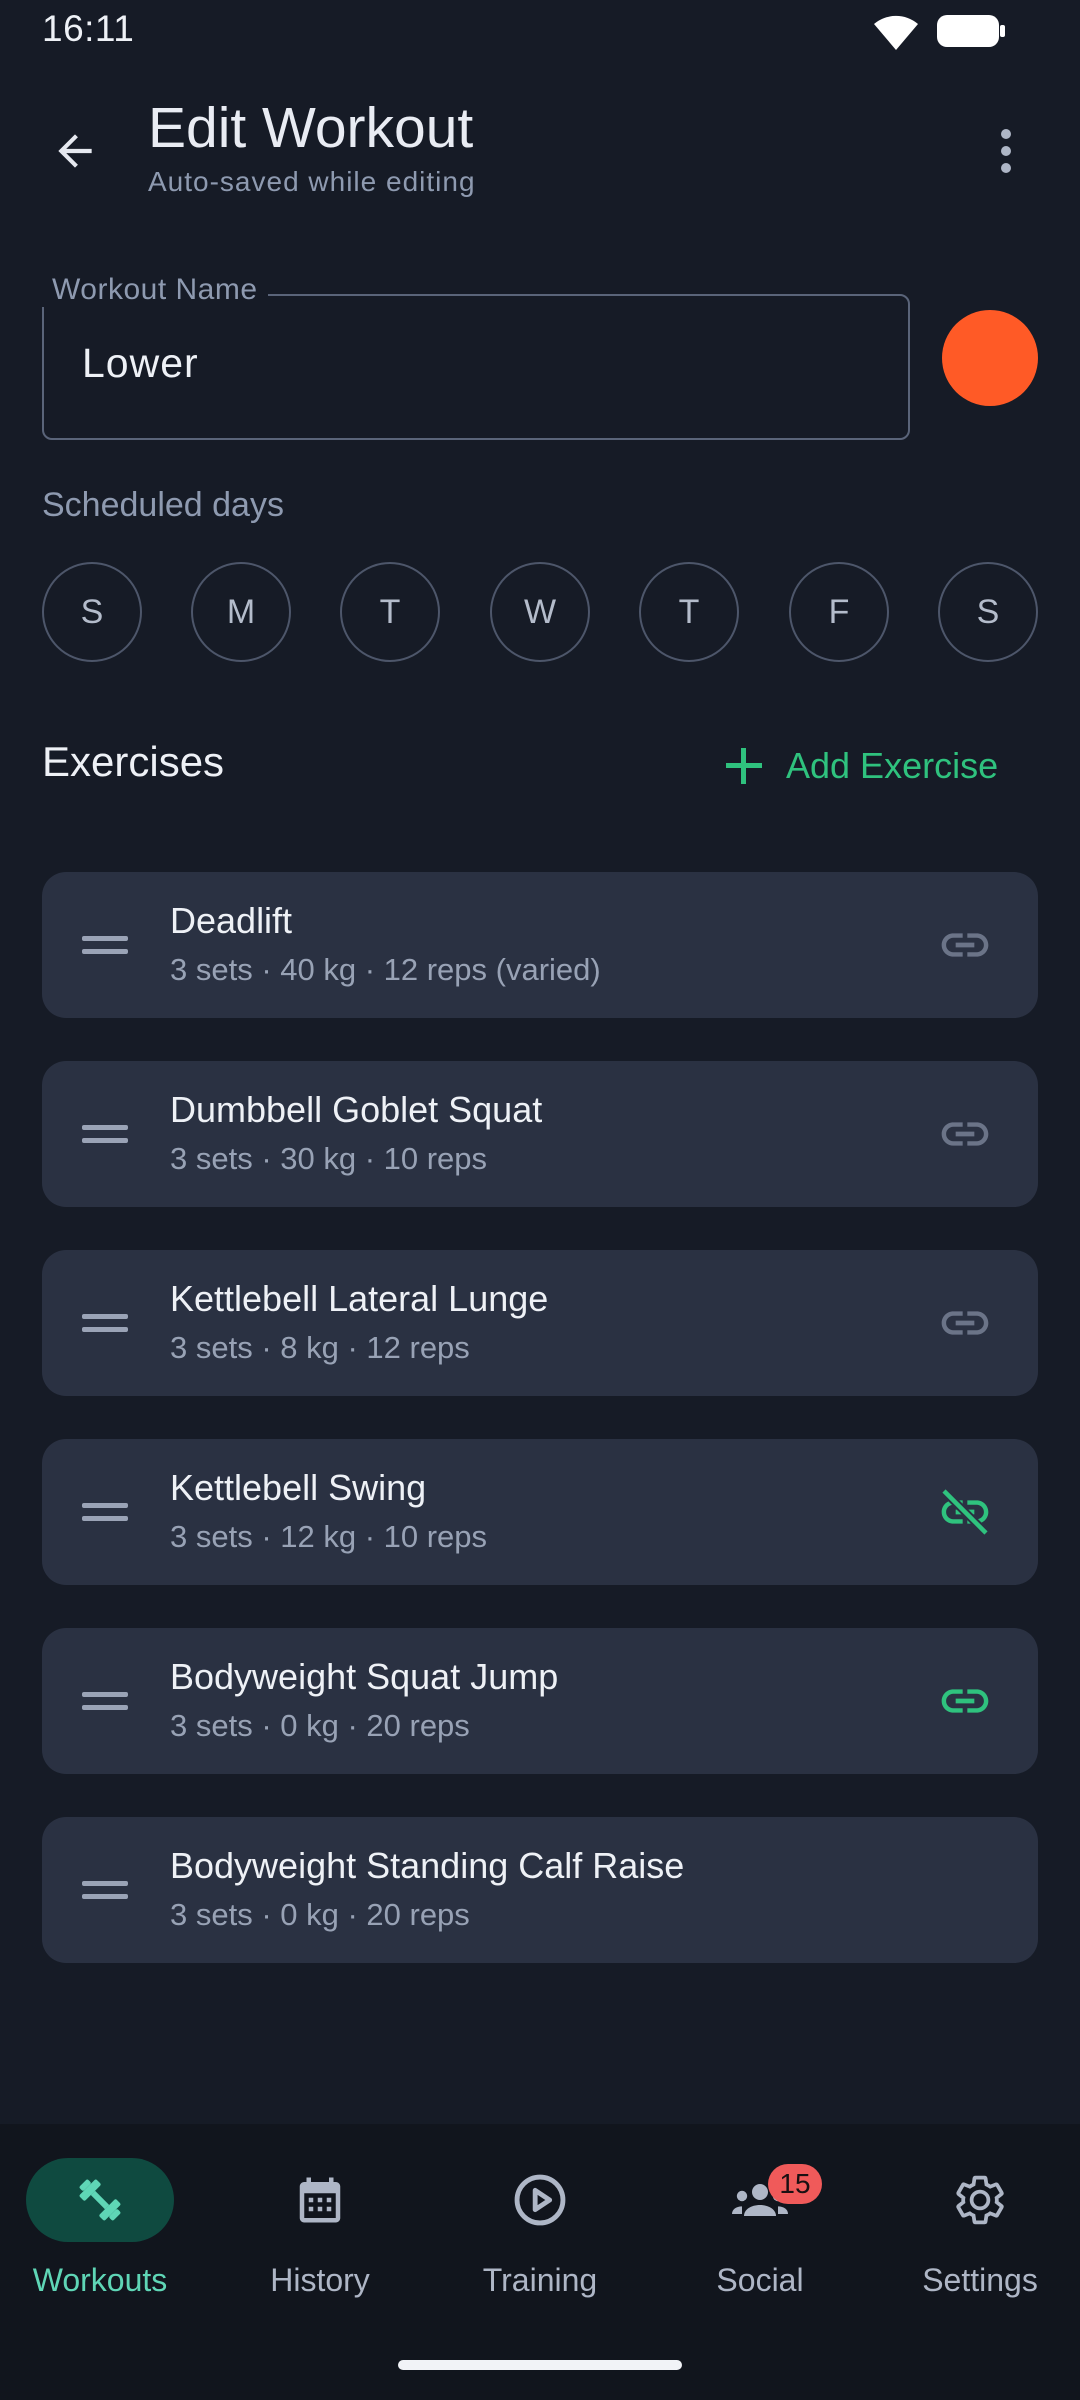 The image size is (1080, 2400). Describe the element at coordinates (155, 290) in the screenshot. I see `workout-name-label: Workout Name` at that location.